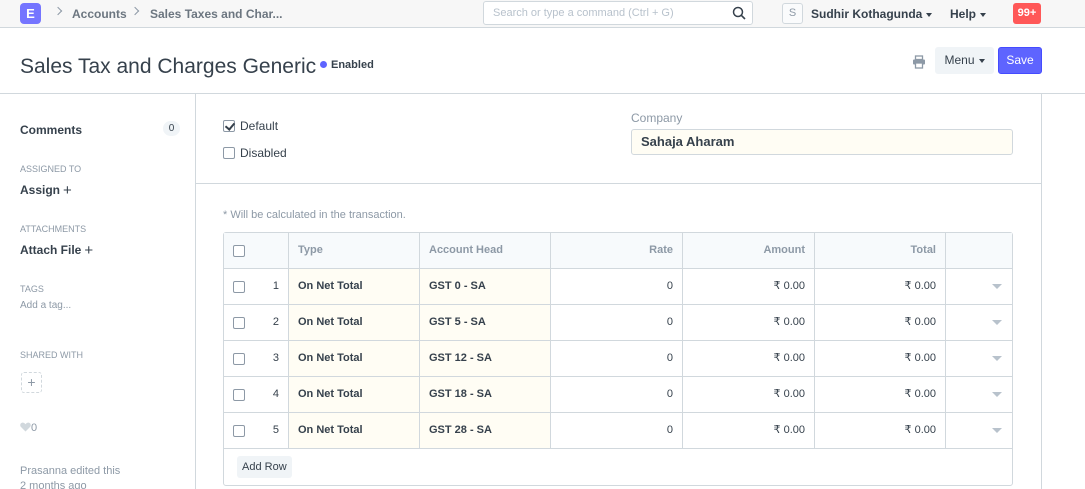  What do you see at coordinates (51, 130) in the screenshot?
I see `comments-link: Comments` at bounding box center [51, 130].